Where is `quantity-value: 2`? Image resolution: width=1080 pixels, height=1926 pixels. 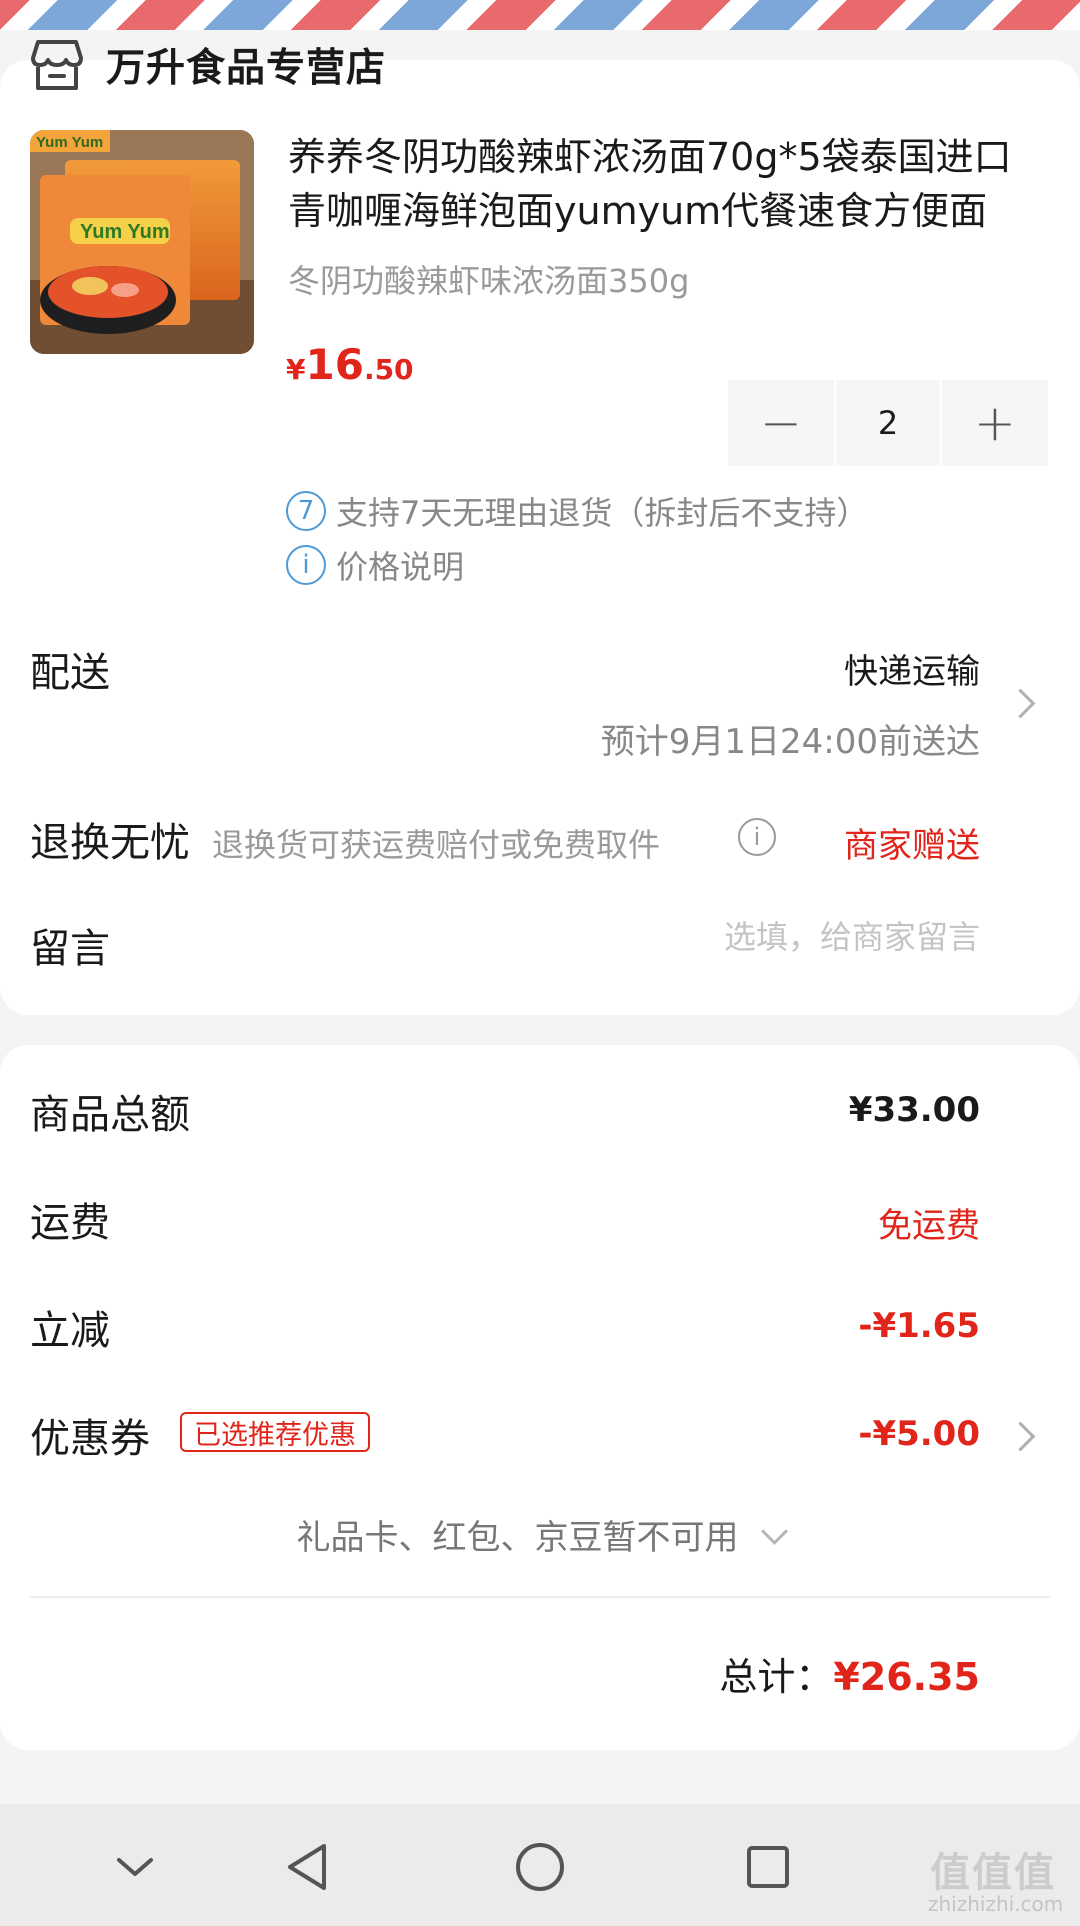
quantity-value: 2 is located at coordinates (888, 423).